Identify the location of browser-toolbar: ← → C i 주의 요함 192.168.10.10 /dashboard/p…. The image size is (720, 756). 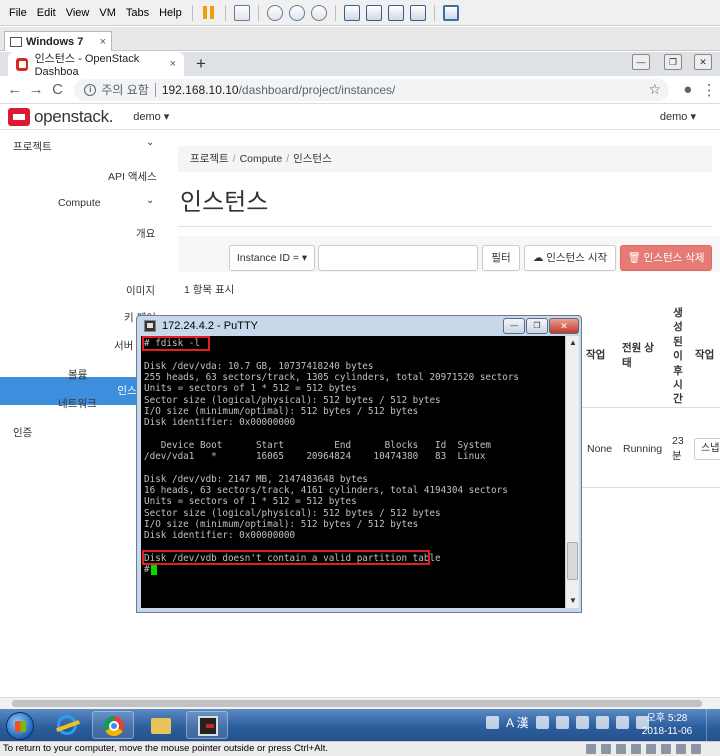
(360, 90).